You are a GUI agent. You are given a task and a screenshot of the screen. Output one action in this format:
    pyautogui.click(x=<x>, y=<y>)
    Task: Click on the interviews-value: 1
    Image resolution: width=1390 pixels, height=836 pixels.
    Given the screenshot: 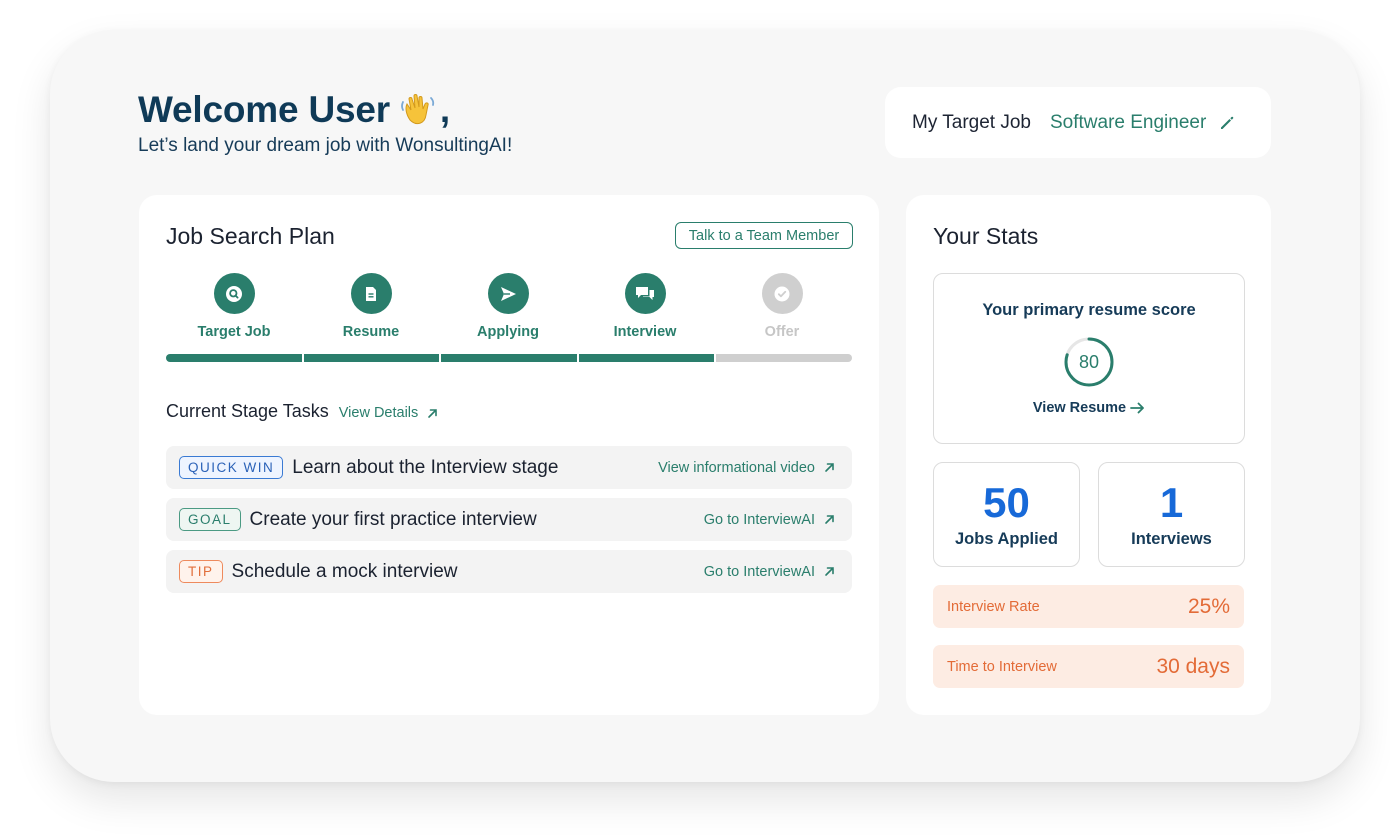 What is the action you would take?
    pyautogui.click(x=1171, y=502)
    